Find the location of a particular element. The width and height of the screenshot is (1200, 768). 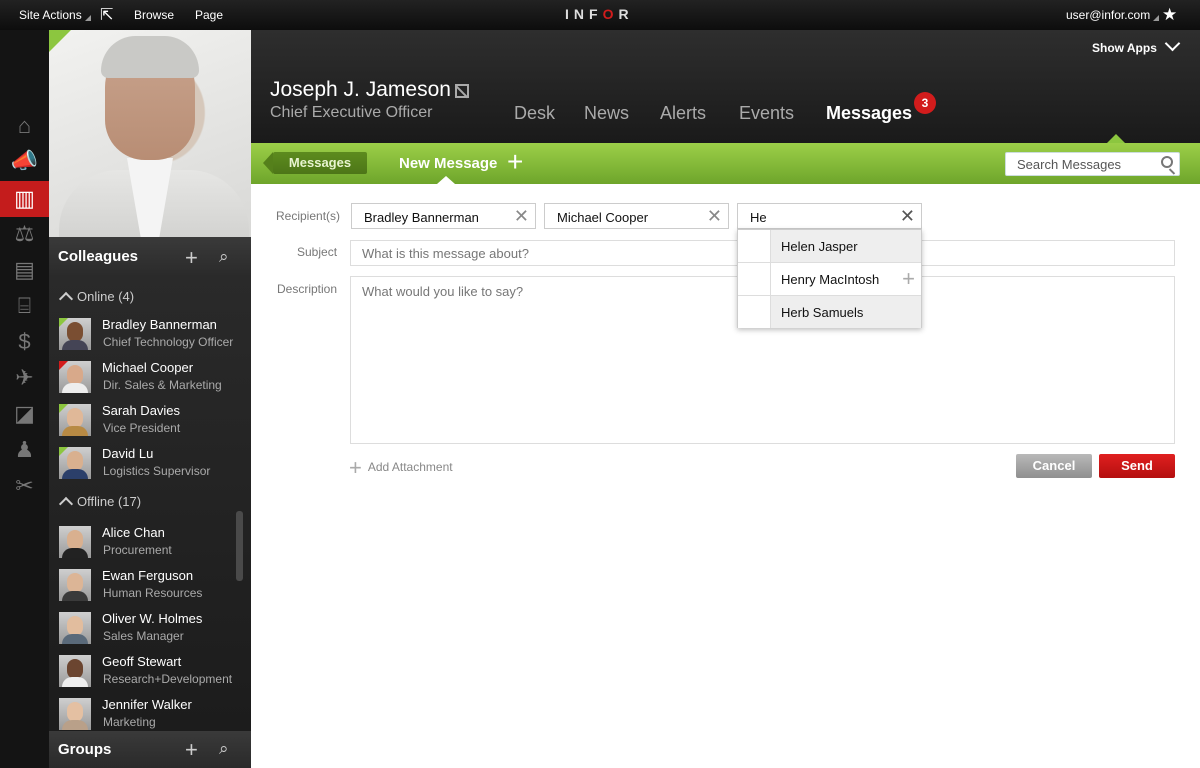

colleague-title: Logistics Supervisor is located at coordinates (157, 471).